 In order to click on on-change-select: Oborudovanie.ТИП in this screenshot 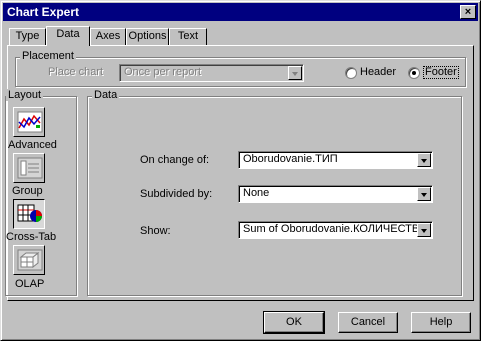, I will do `click(335, 160)`.